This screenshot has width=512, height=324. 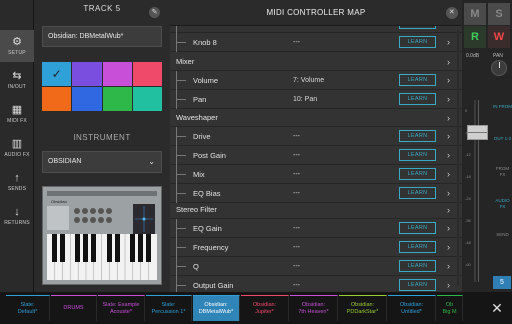 I want to click on track-tab: Ob Big M, so click(x=450, y=308).